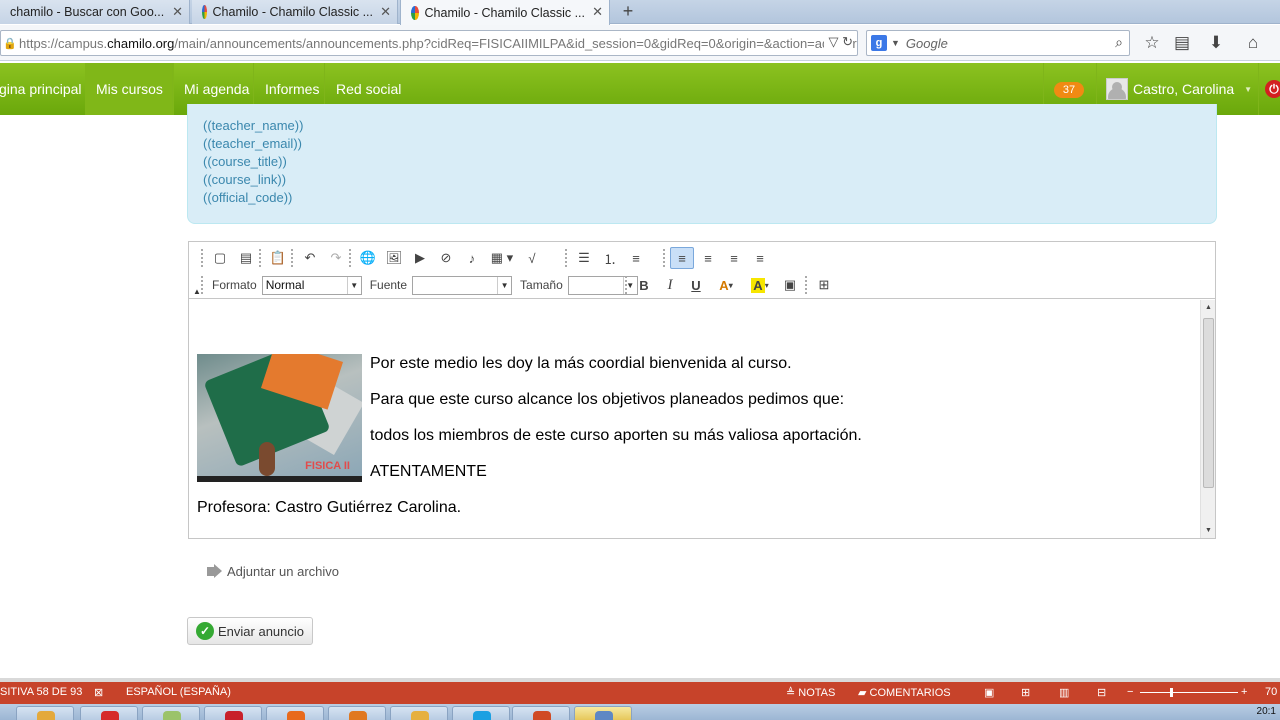 The height and width of the screenshot is (720, 1280). What do you see at coordinates (311, 285) in the screenshot?
I see `format-select: Normal ▼` at bounding box center [311, 285].